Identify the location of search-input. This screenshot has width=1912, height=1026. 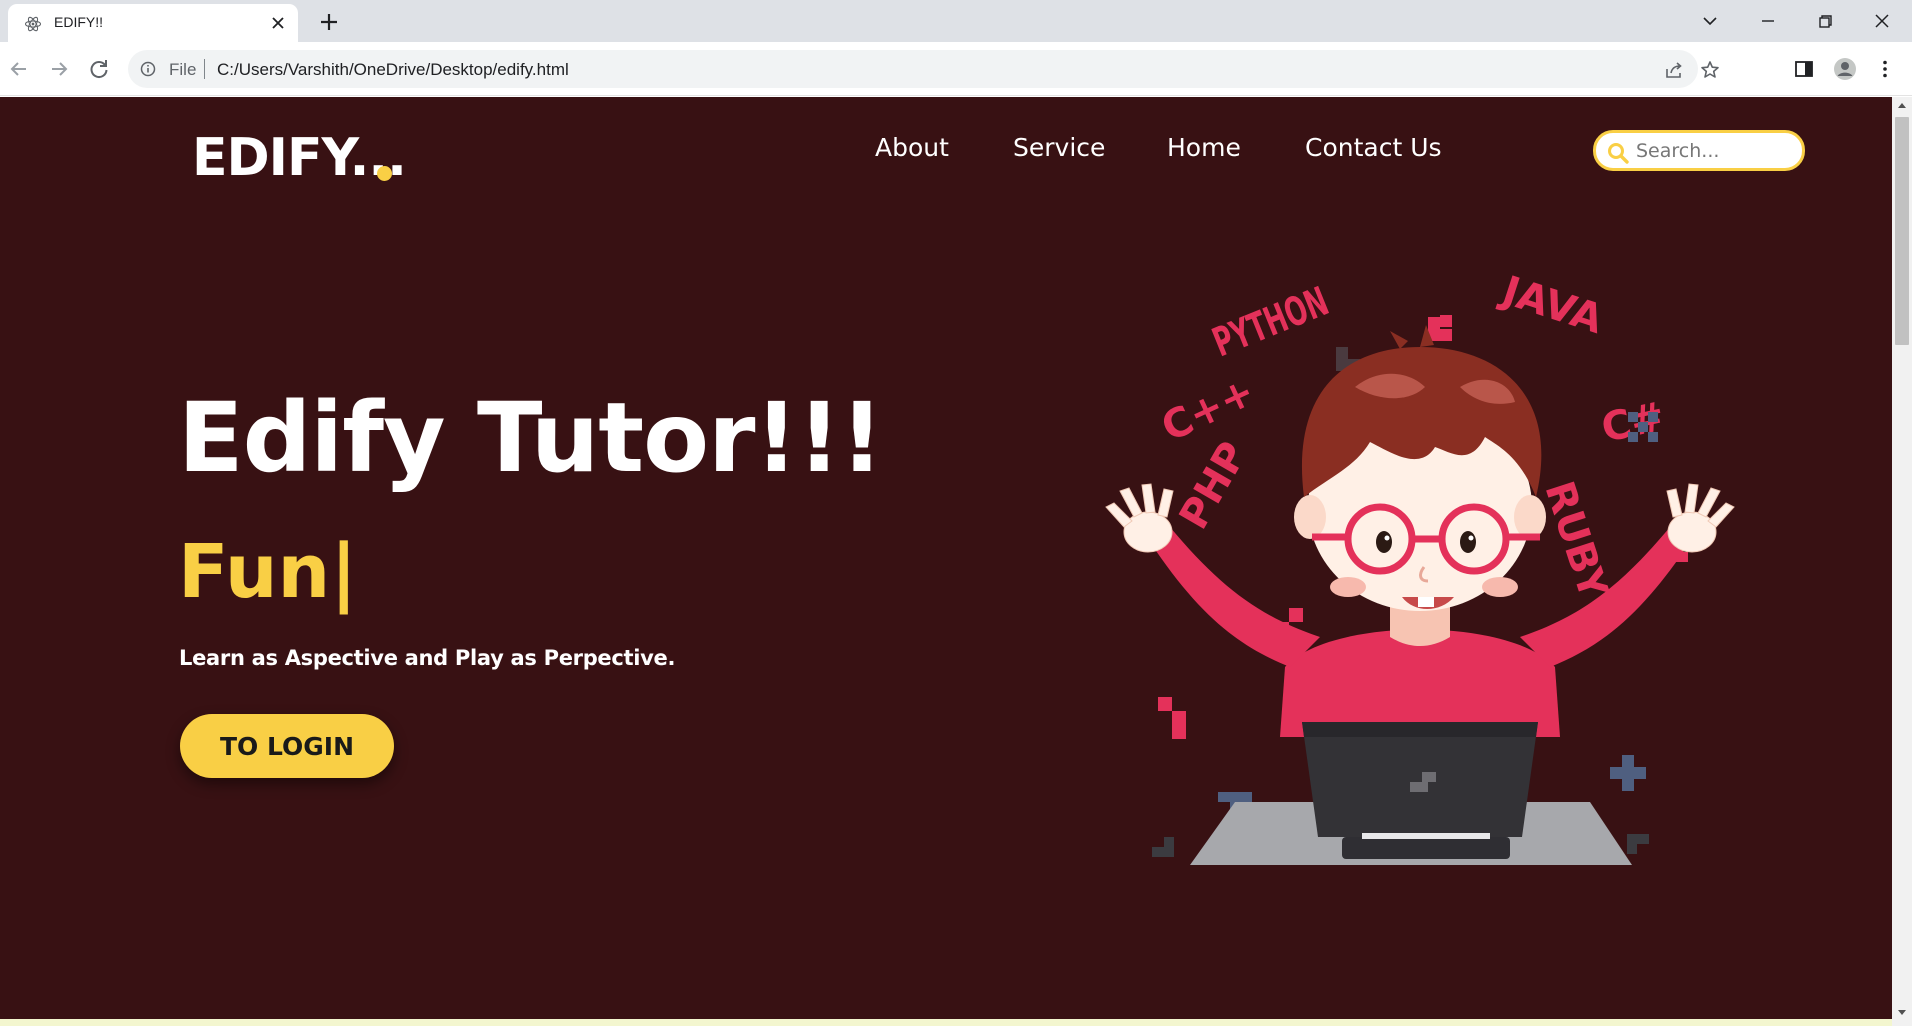
(1716, 151).